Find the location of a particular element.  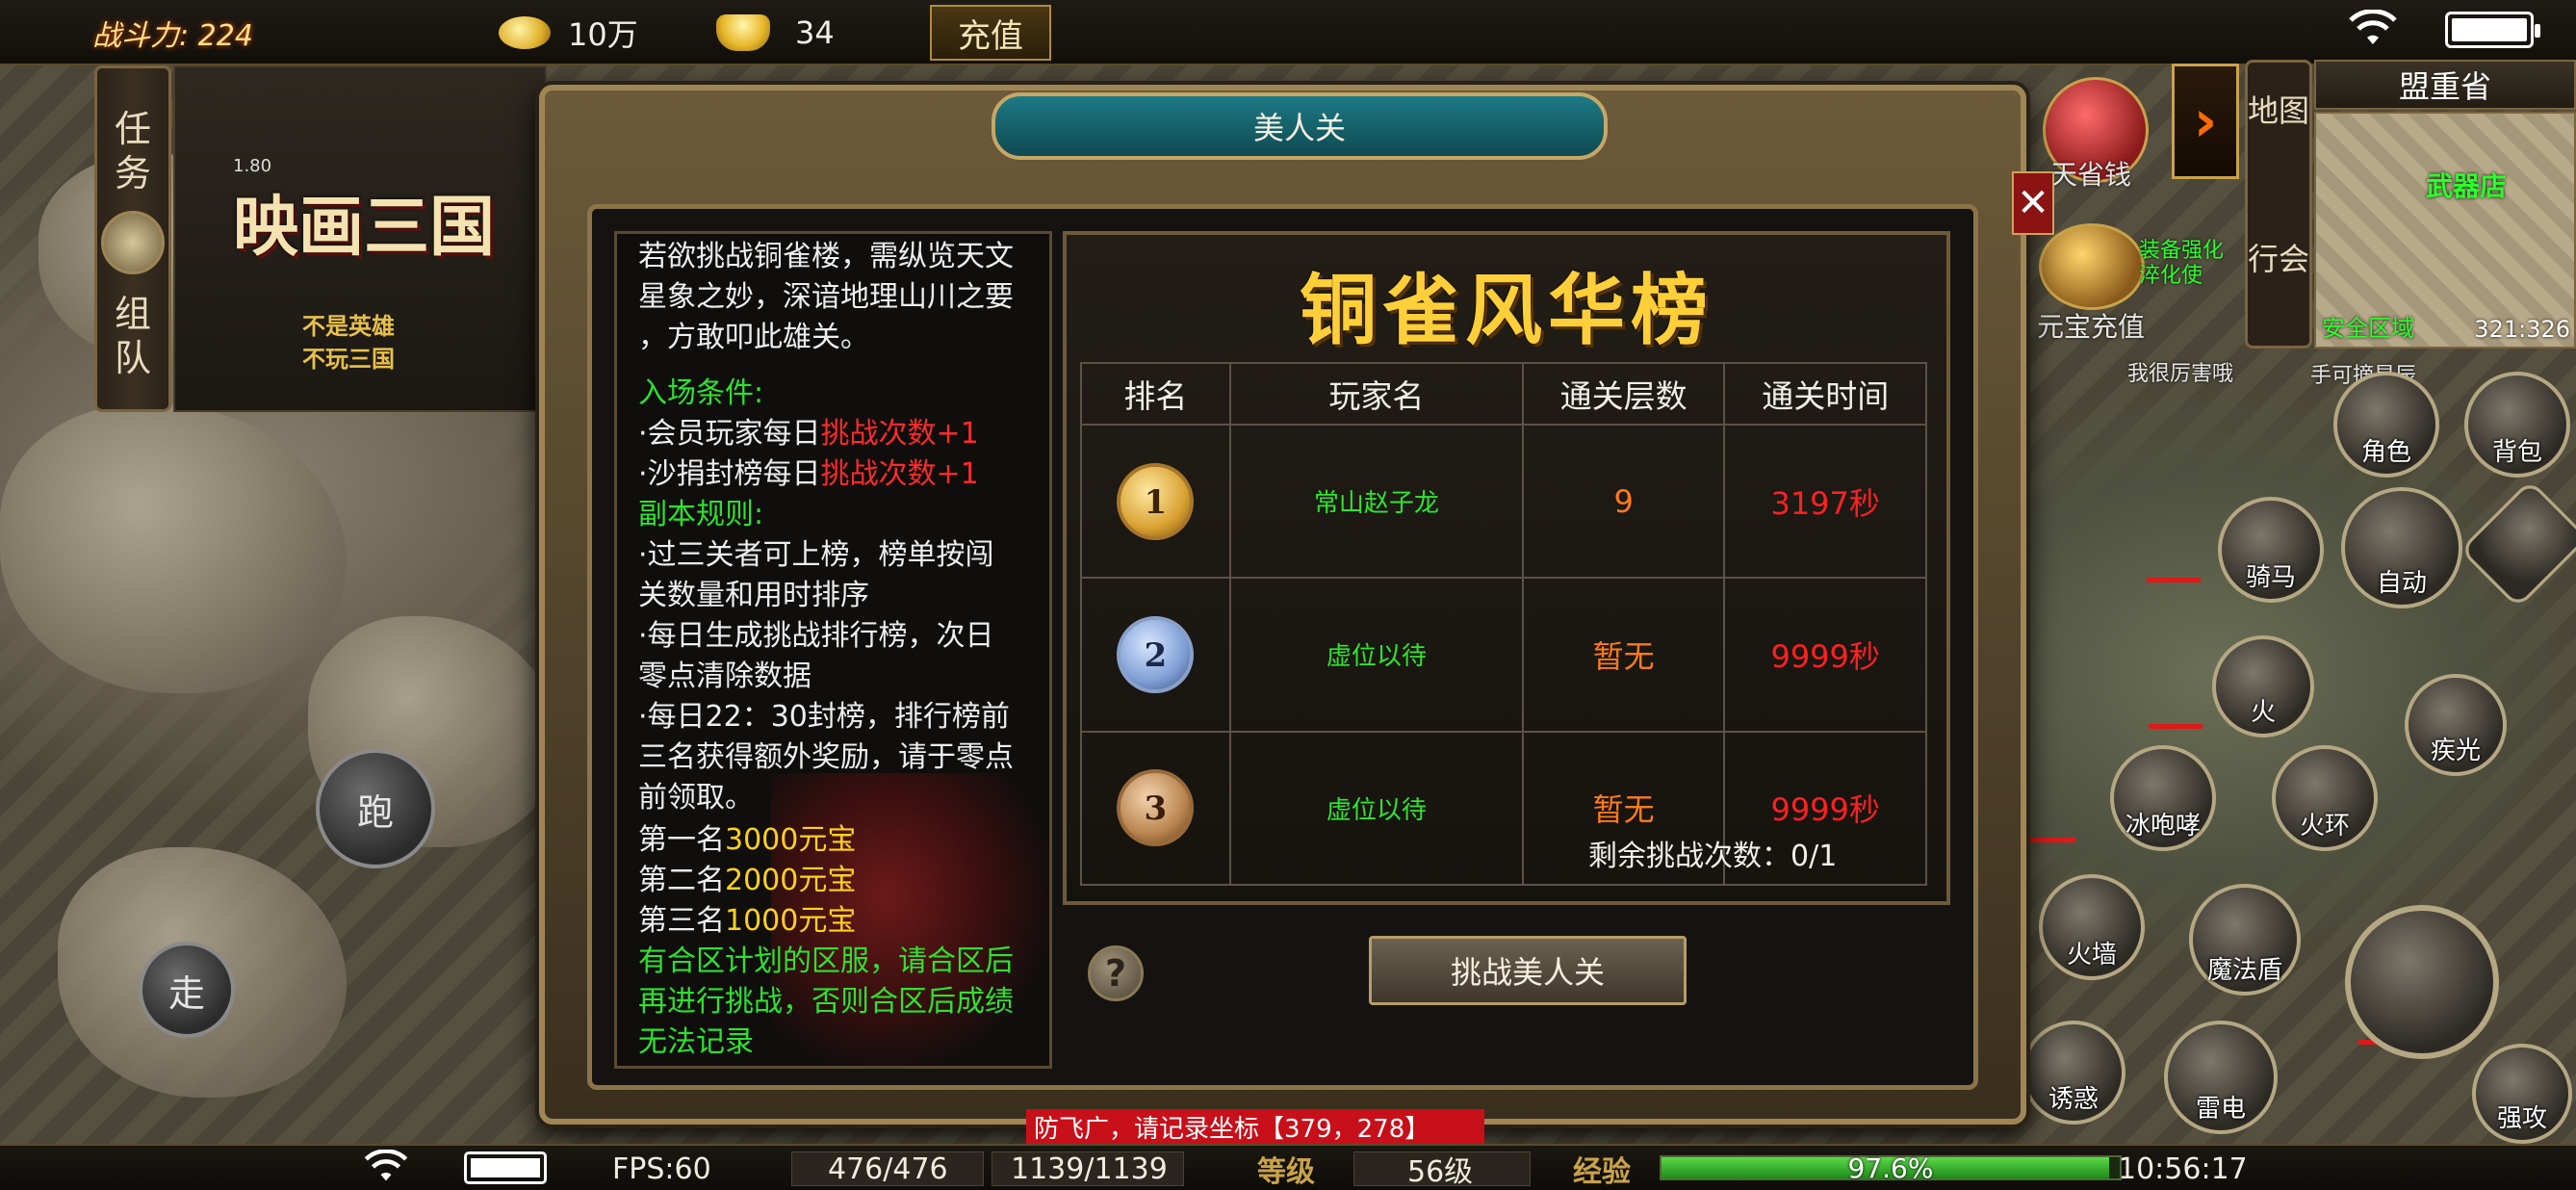

ranking-title: 铜雀风华榜 is located at coordinates (1506, 310).